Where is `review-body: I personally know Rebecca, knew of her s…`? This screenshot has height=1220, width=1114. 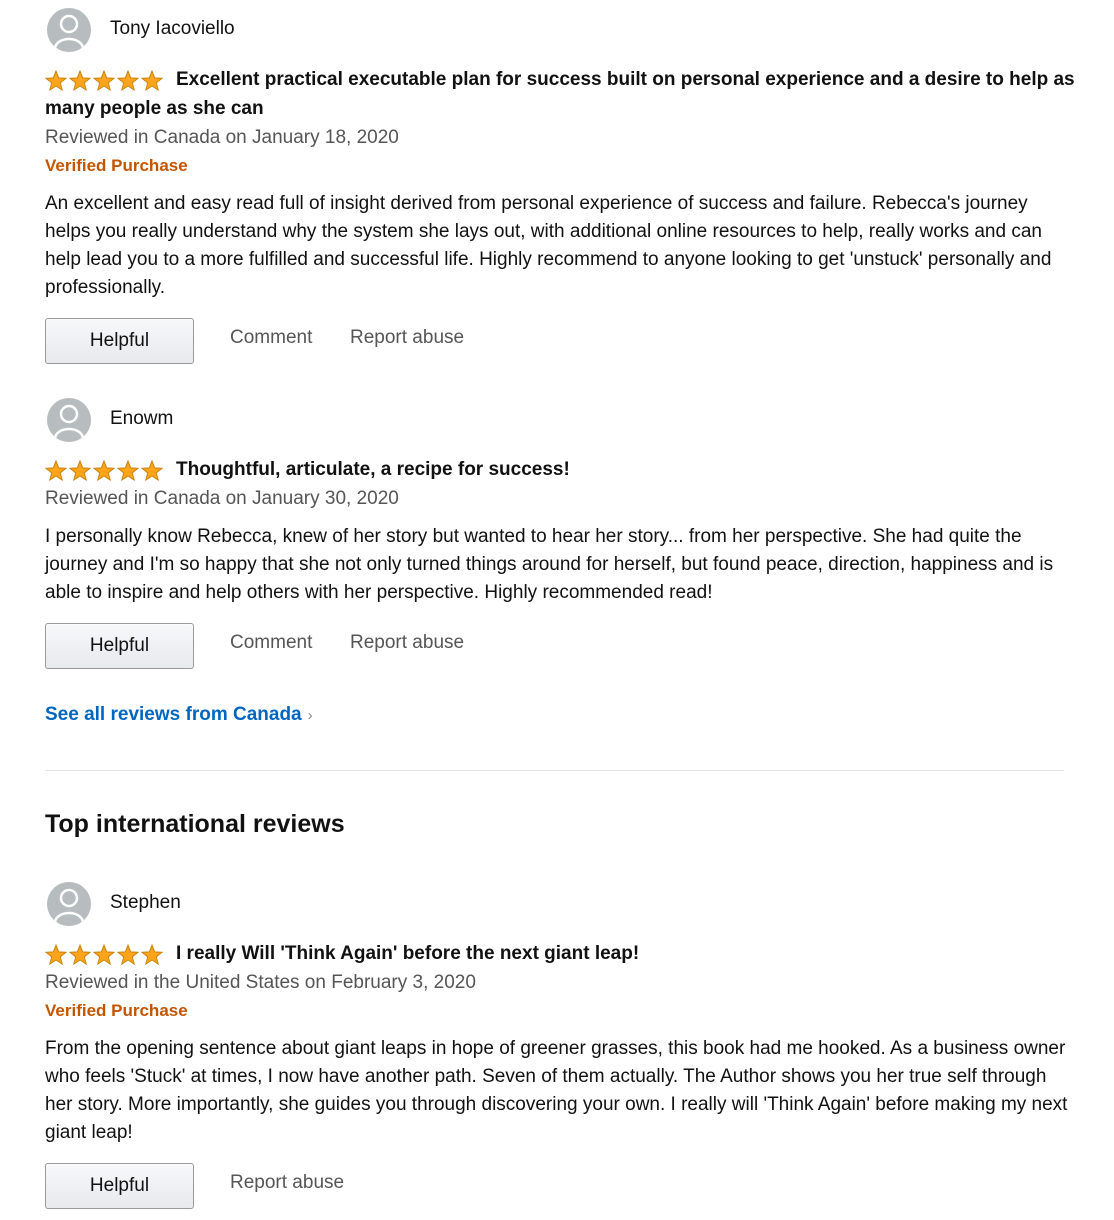 review-body: I personally know Rebecca, knew of her s… is located at coordinates (549, 564).